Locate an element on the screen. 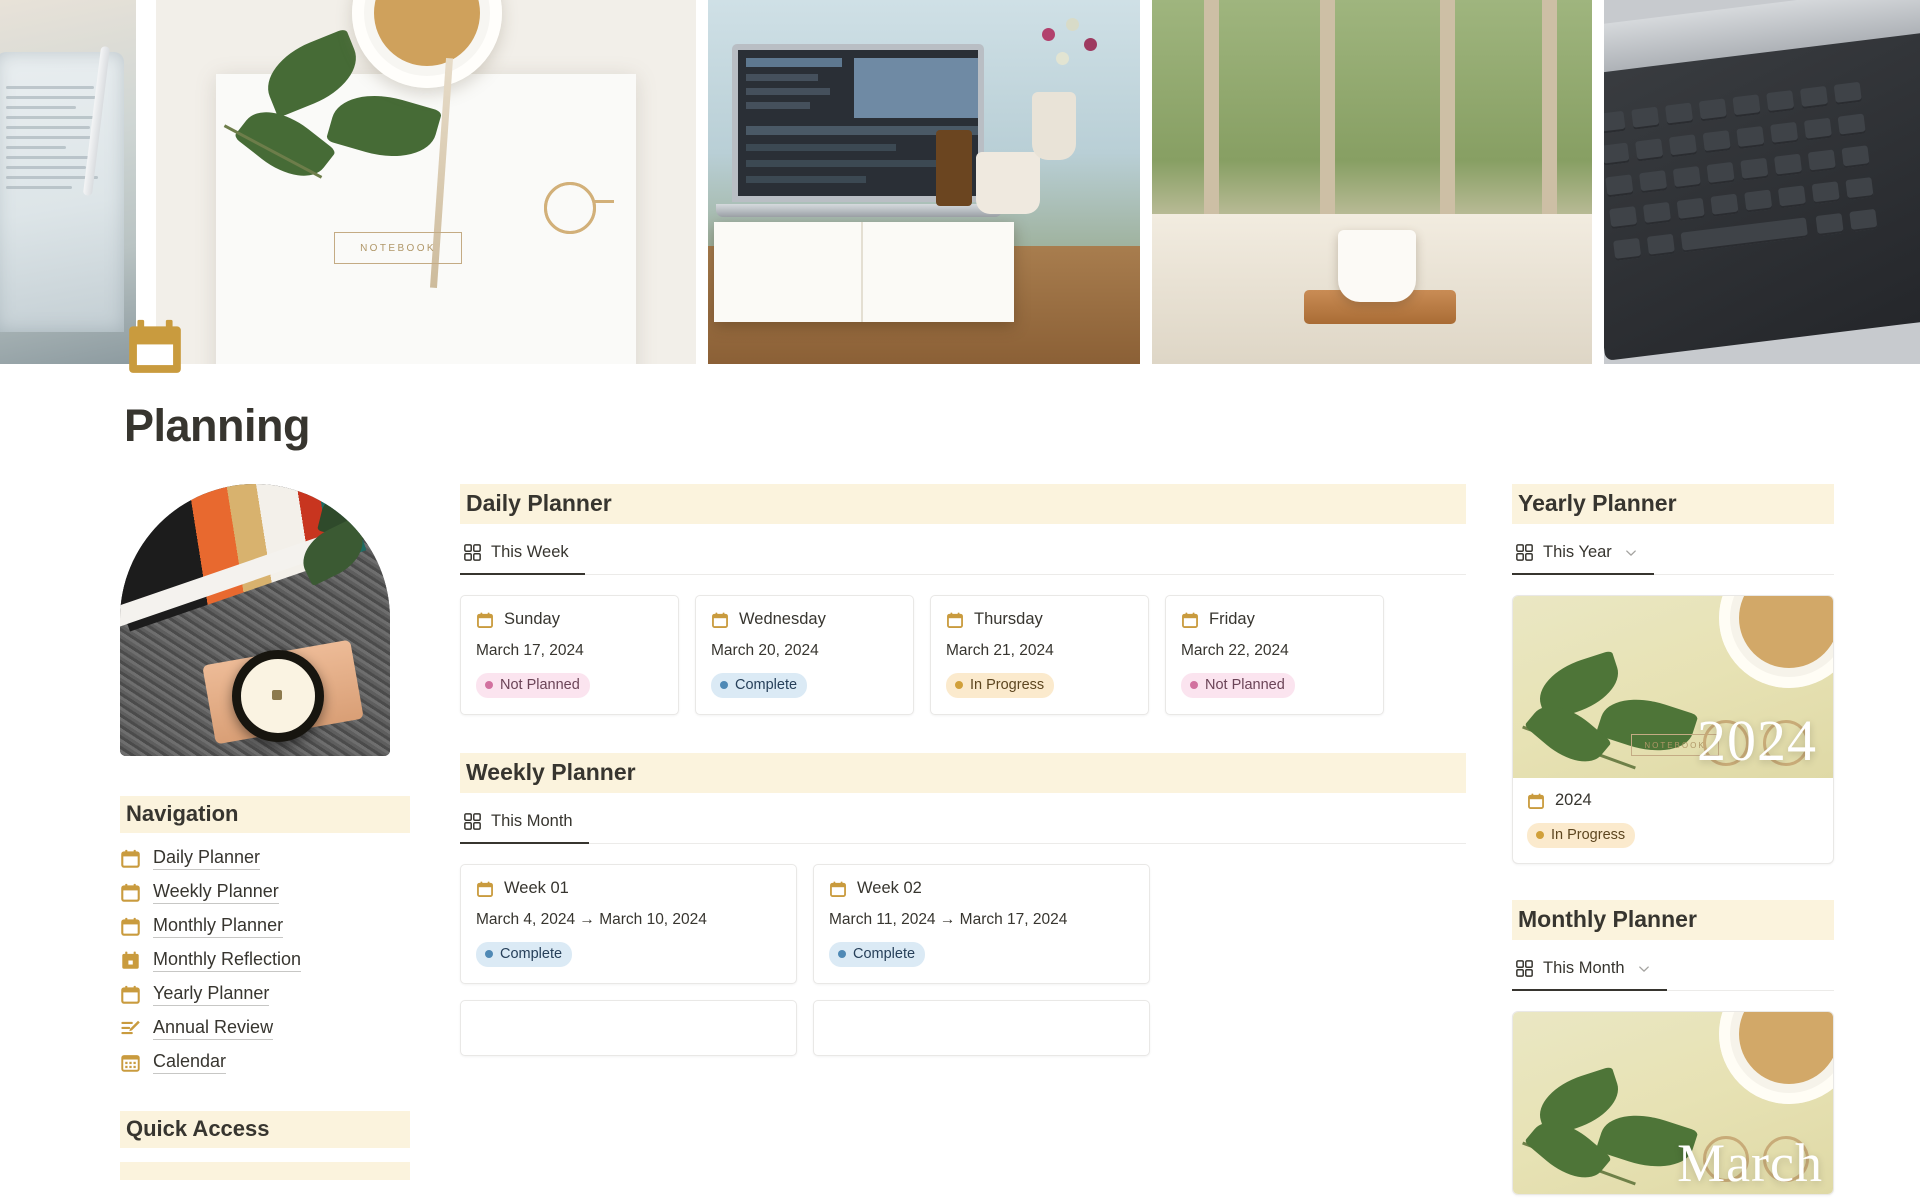  card-title: Thursday is located at coordinates (1008, 619).